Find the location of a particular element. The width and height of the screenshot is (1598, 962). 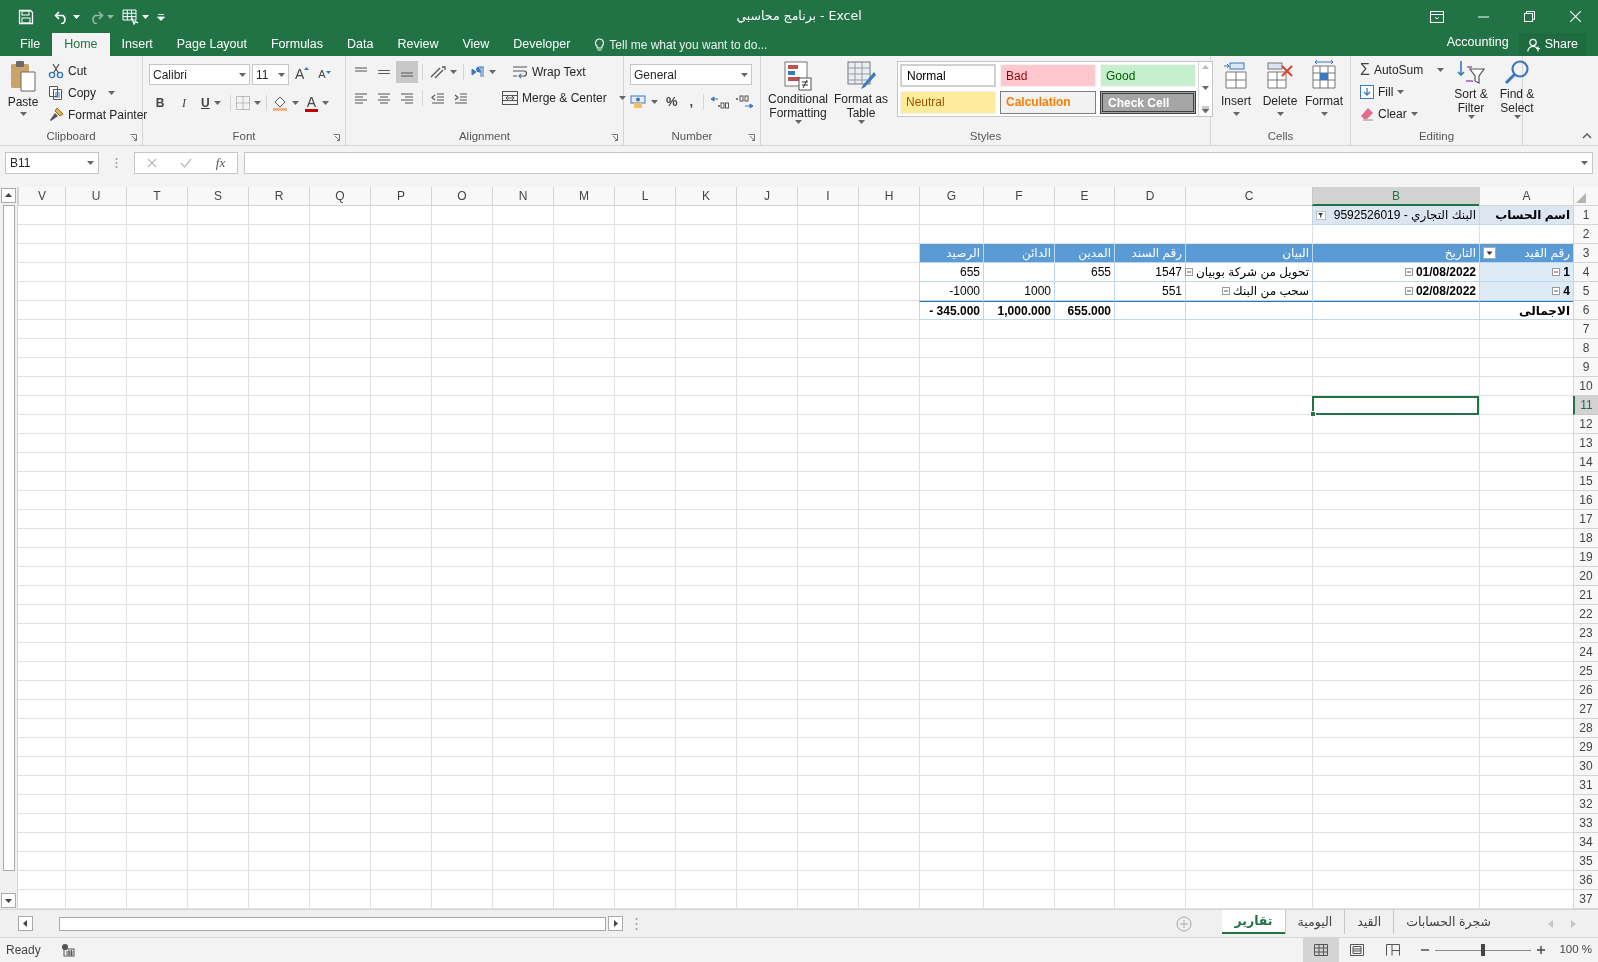

collapse-ribbon-icon is located at coordinates (1587, 136).